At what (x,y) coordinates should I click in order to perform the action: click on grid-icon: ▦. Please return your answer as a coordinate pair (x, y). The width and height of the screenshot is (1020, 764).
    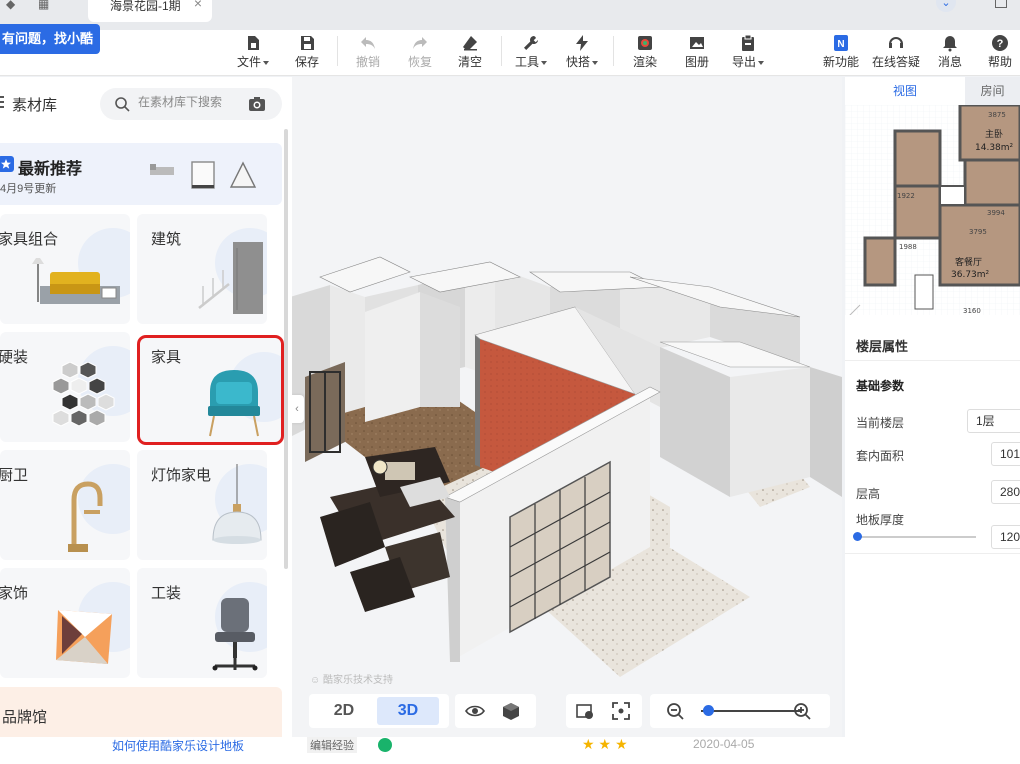
    Looking at the image, I should click on (43, 5).